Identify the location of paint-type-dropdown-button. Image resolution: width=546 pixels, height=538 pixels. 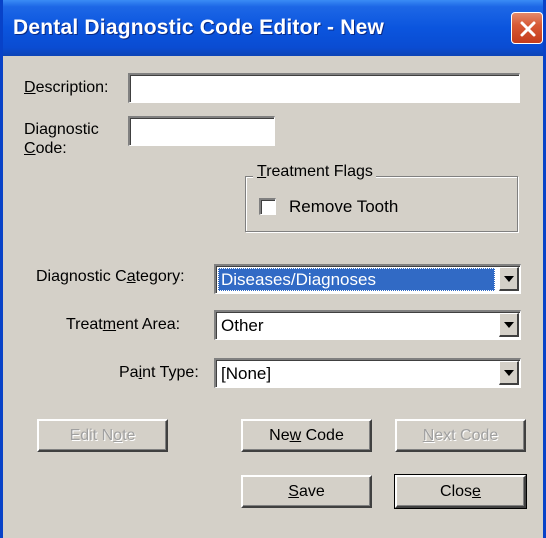
(509, 373).